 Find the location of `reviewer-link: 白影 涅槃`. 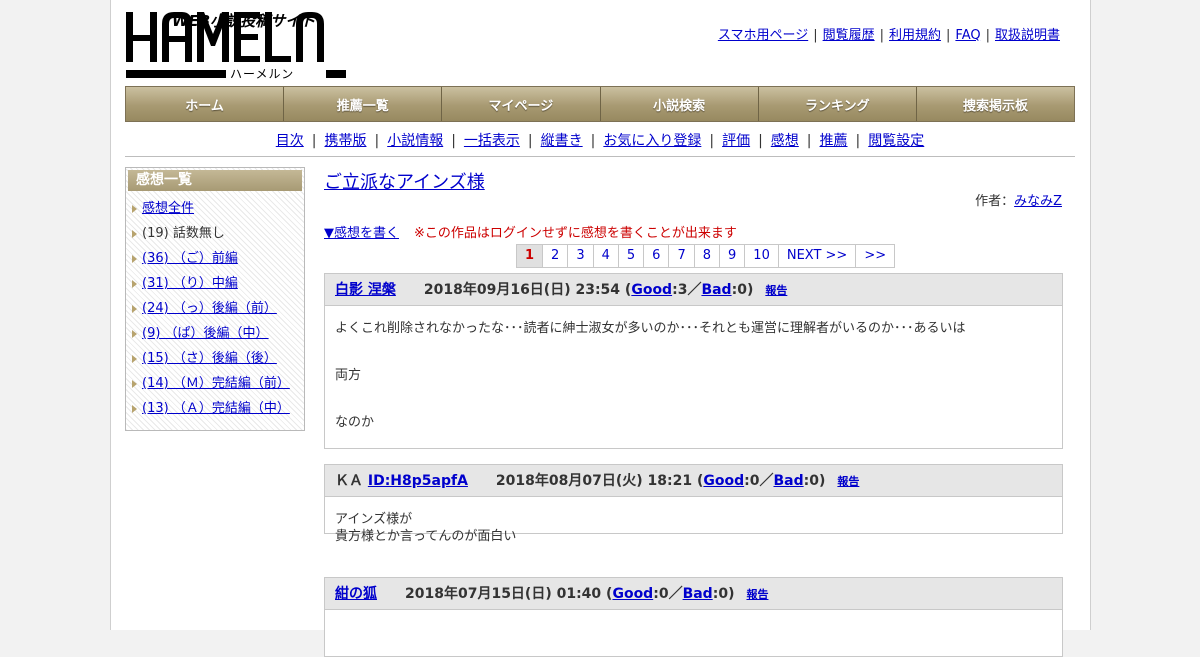

reviewer-link: 白影 涅槃 is located at coordinates (365, 290).